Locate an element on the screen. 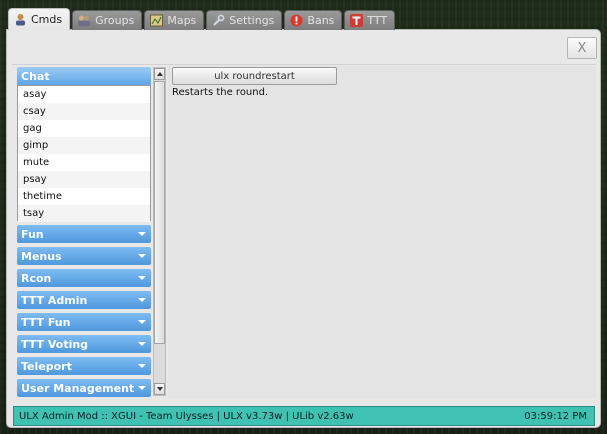  close-icon: X is located at coordinates (582, 48).